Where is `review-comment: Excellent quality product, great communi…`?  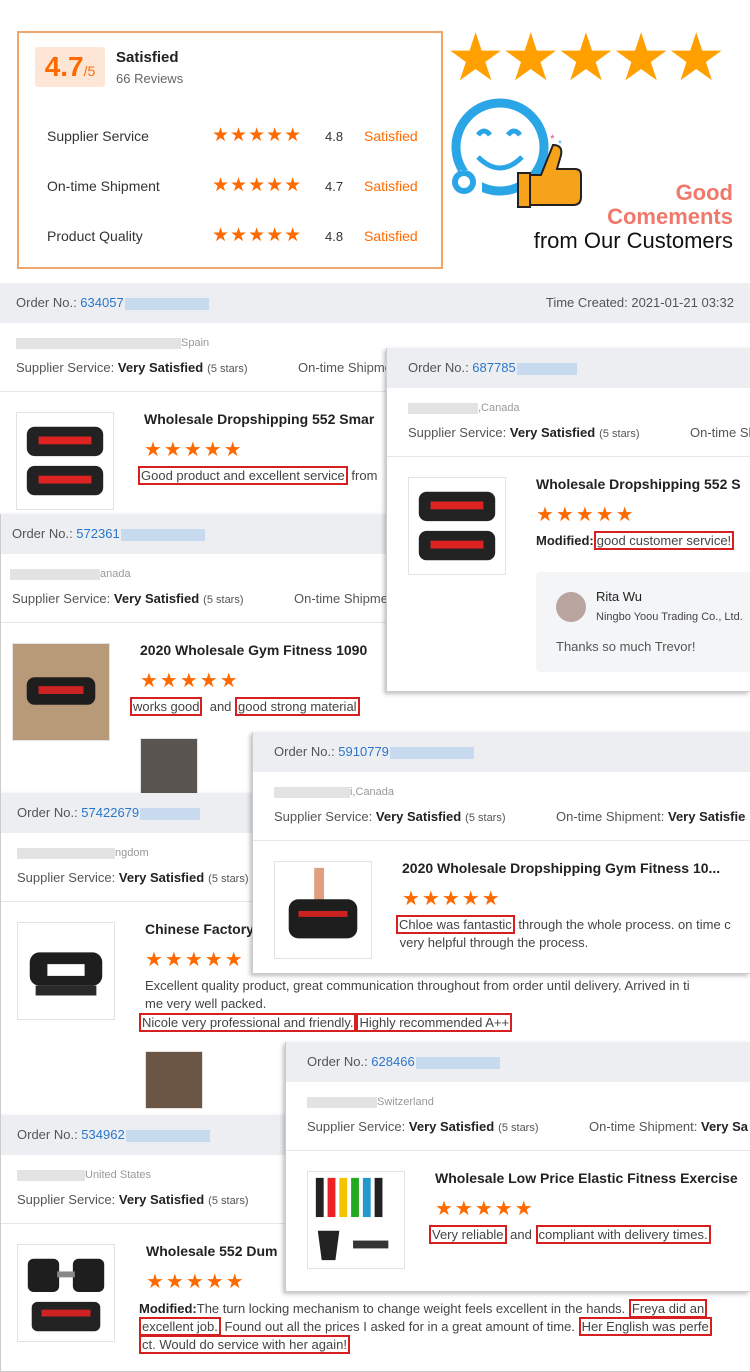 review-comment: Excellent quality product, great communi… is located at coordinates (417, 994).